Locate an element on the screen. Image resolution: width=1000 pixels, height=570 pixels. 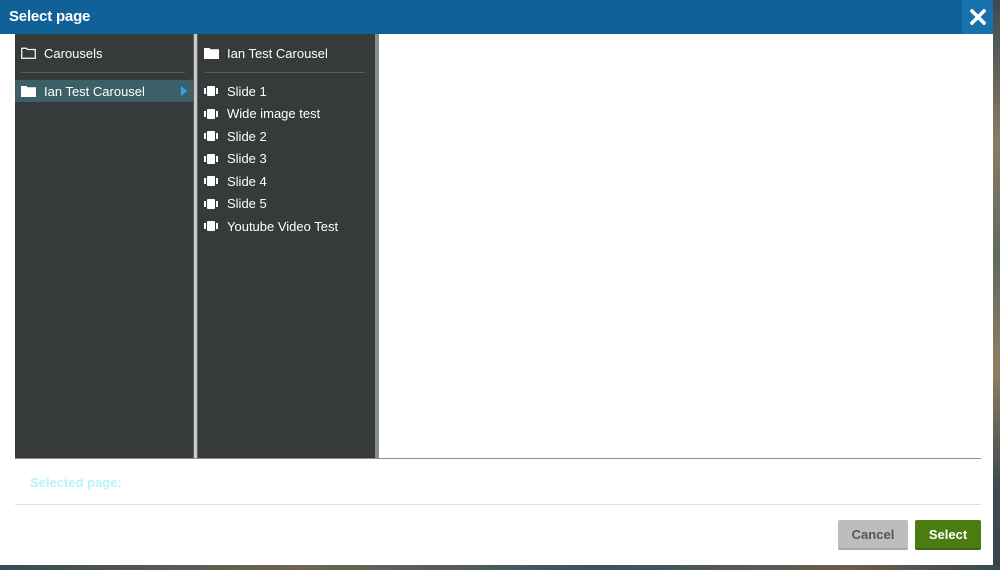
background-page is located at coordinates (996, 285).